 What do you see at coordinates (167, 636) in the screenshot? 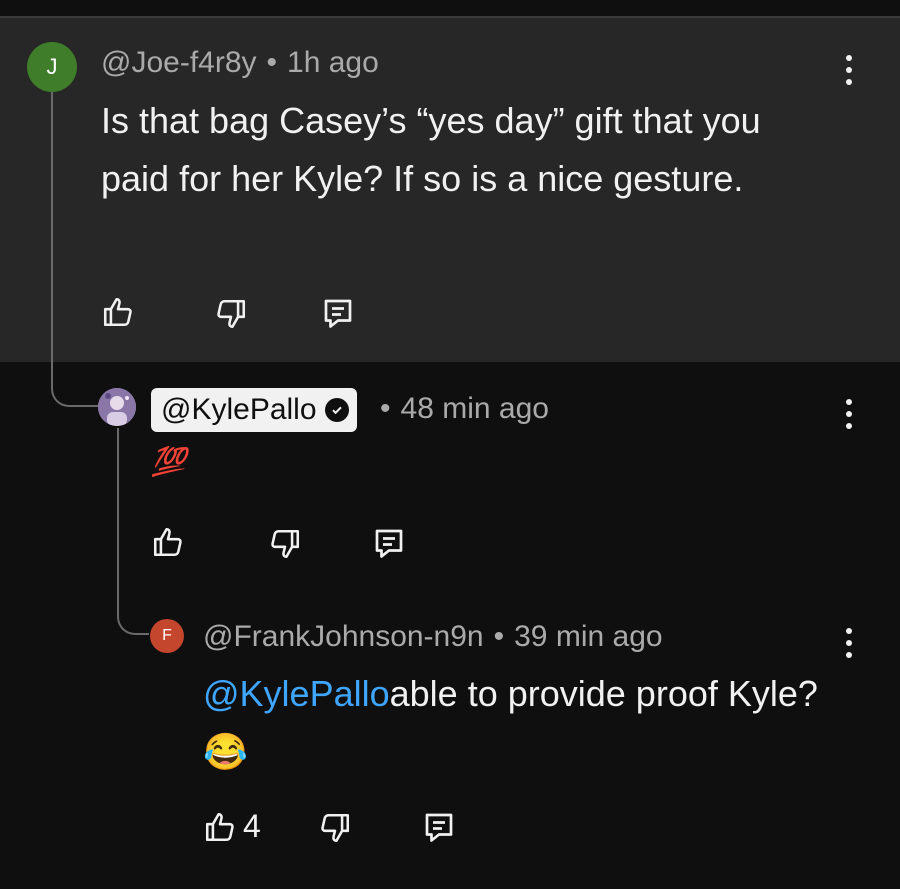
I see `avatar: F` at bounding box center [167, 636].